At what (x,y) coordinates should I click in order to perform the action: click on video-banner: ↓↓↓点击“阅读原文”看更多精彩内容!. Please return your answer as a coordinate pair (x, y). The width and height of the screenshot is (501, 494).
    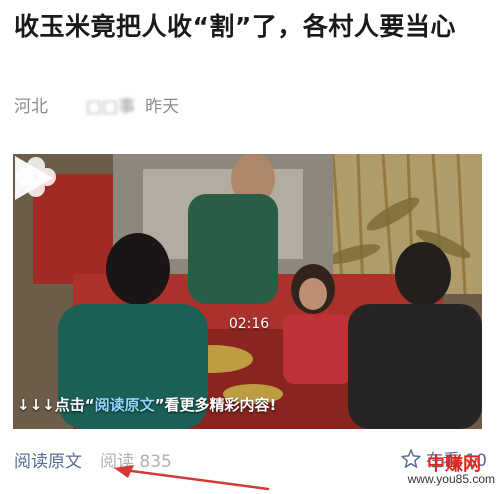
    Looking at the image, I should click on (146, 404).